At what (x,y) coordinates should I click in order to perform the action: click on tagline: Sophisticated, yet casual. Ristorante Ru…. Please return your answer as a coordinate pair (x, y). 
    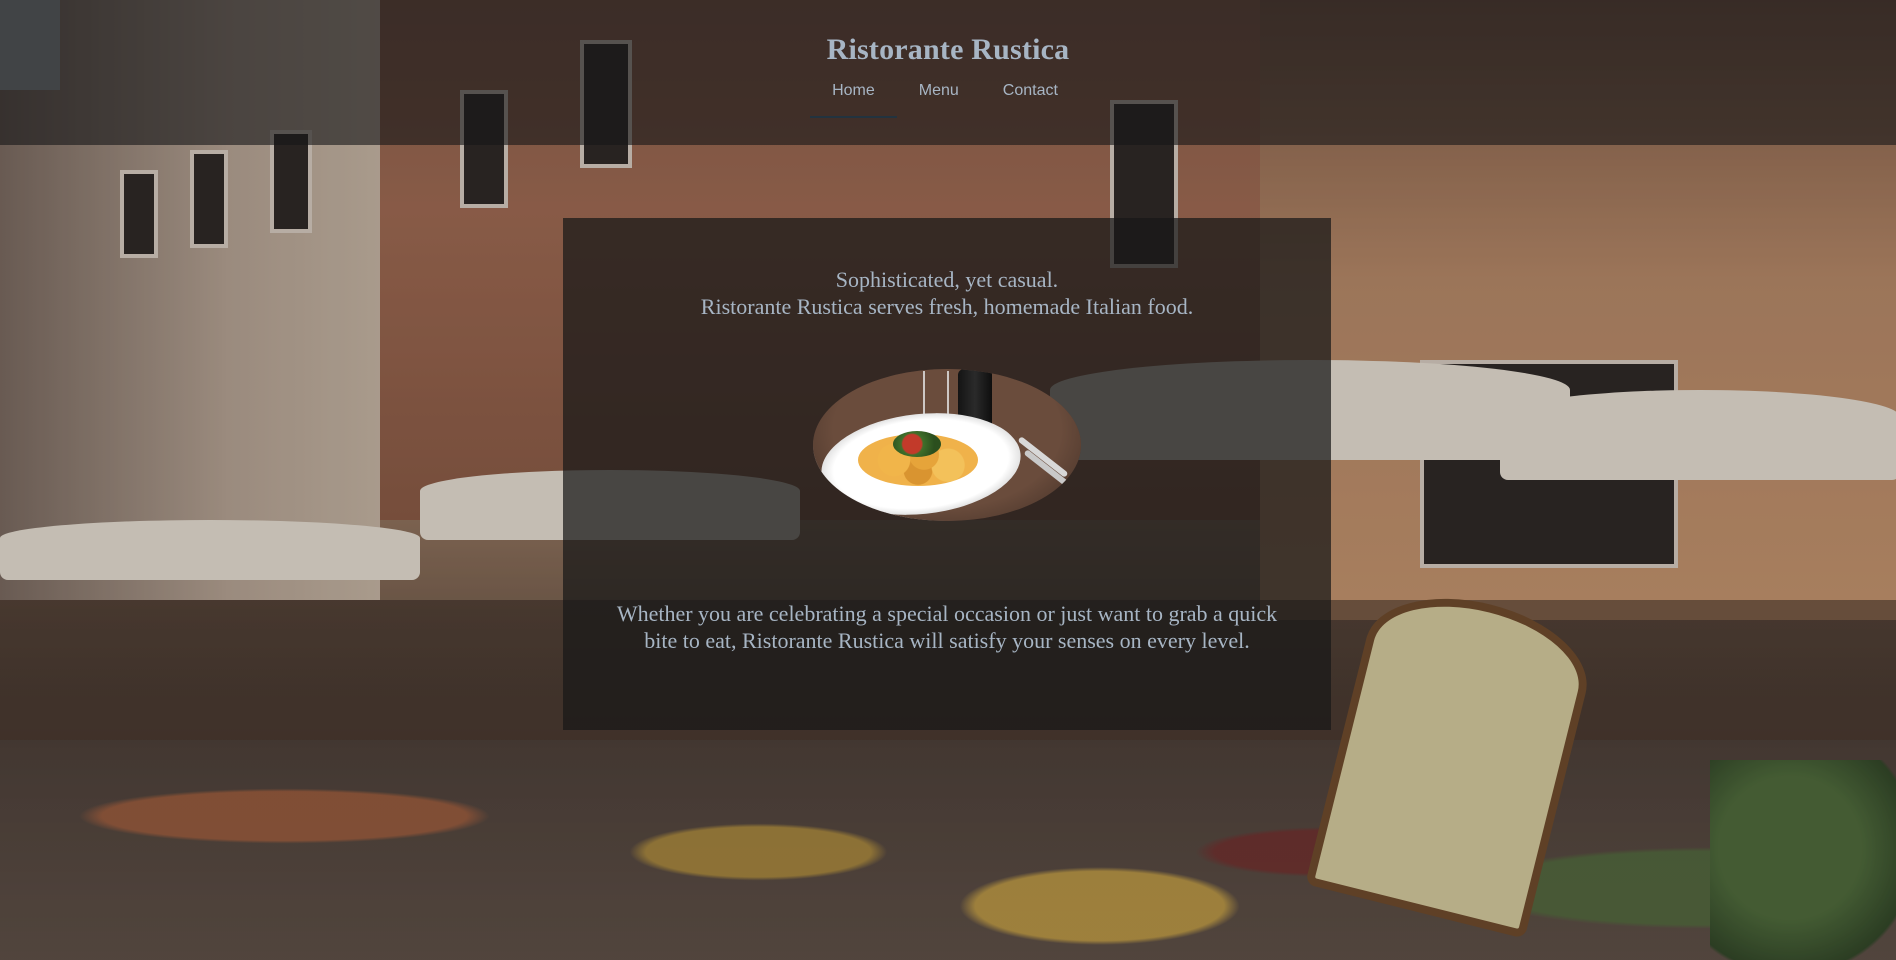
    Looking at the image, I should click on (947, 293).